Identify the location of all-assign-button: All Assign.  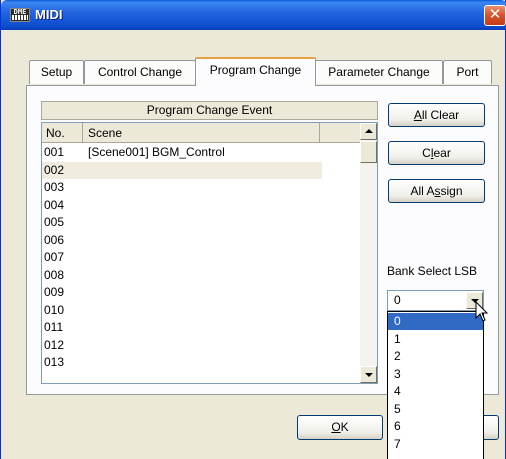
(436, 191).